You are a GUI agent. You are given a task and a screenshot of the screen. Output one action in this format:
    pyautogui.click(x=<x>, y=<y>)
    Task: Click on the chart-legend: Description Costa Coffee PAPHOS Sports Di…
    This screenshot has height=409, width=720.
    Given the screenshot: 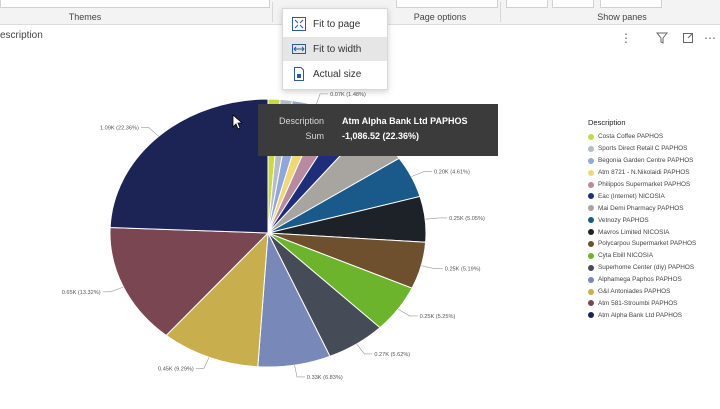 What is the action you would take?
    pyautogui.click(x=653, y=219)
    